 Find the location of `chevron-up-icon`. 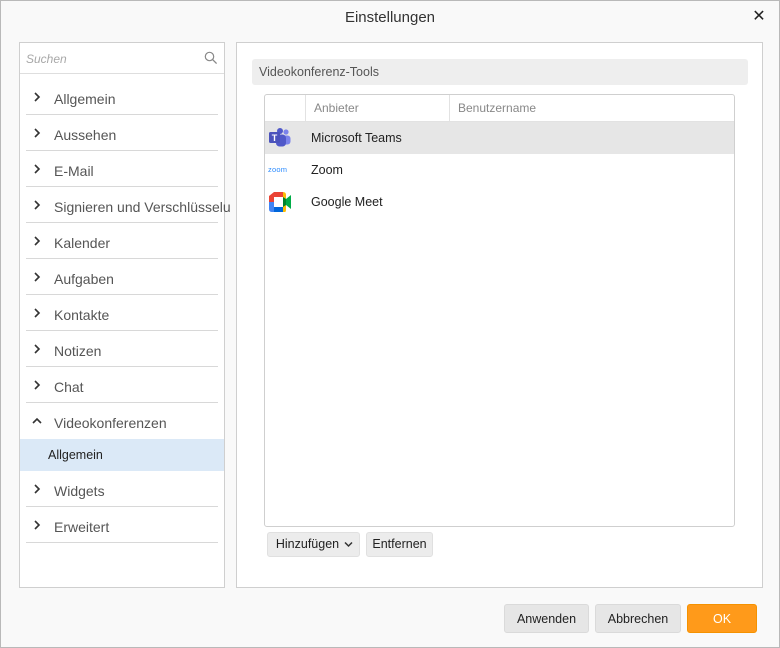

chevron-up-icon is located at coordinates (37, 420).